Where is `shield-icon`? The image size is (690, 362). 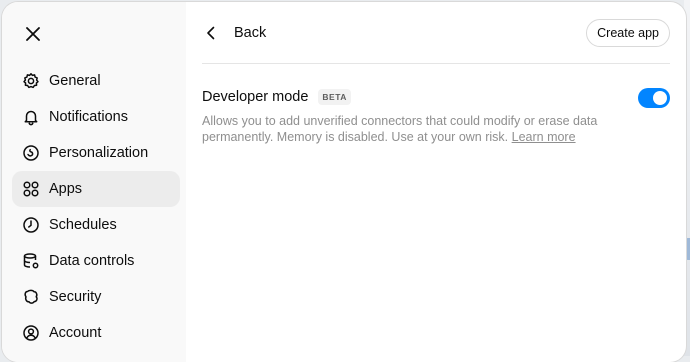 shield-icon is located at coordinates (31, 297).